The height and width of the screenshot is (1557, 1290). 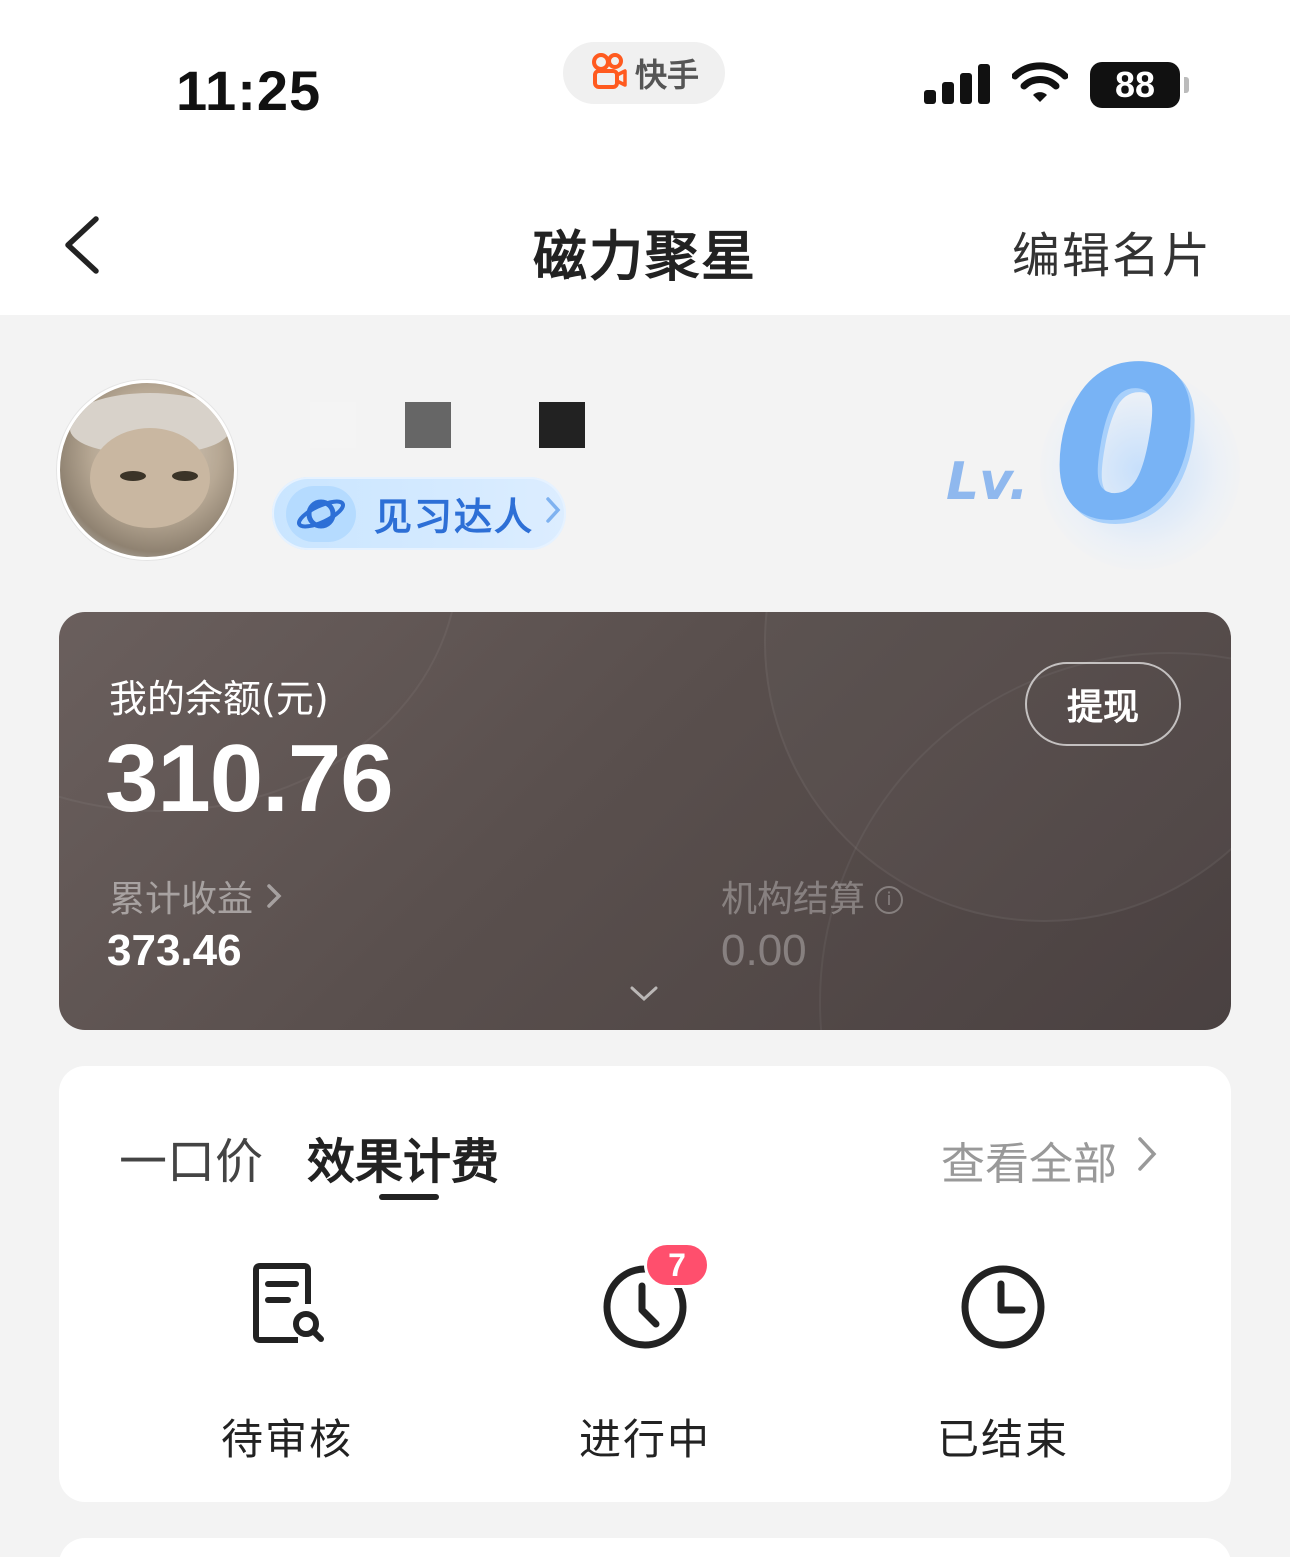 What do you see at coordinates (409, 1197) in the screenshot?
I see `active-tab-indicator` at bounding box center [409, 1197].